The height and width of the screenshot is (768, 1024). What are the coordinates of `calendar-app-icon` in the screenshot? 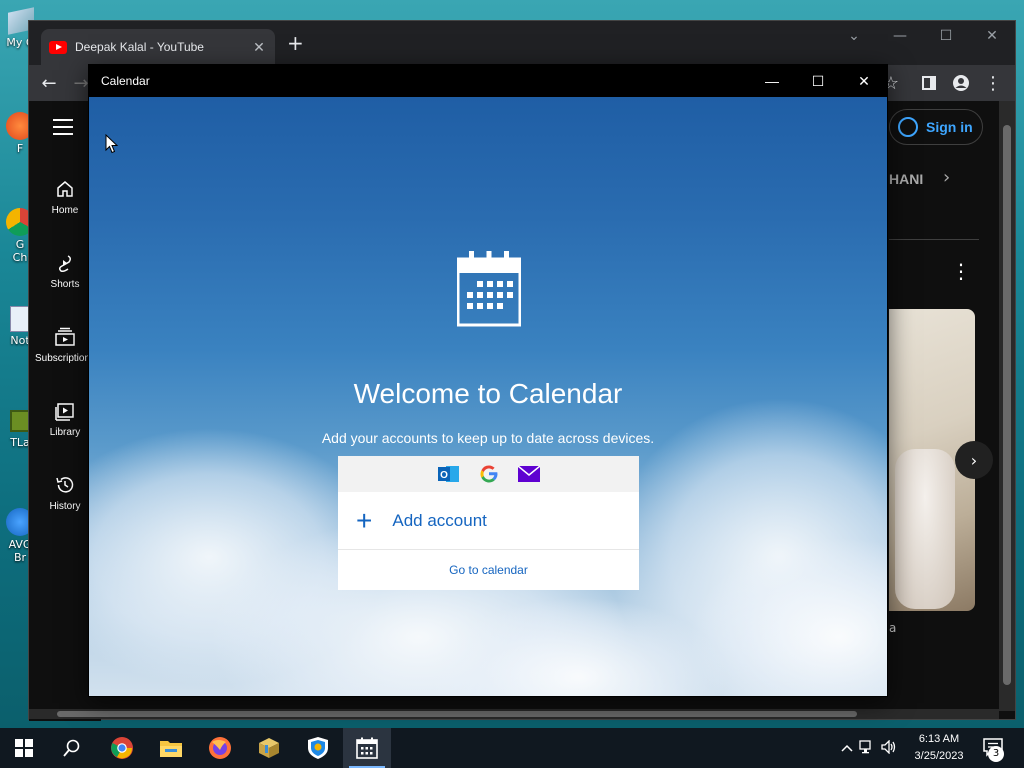 It's located at (489, 289).